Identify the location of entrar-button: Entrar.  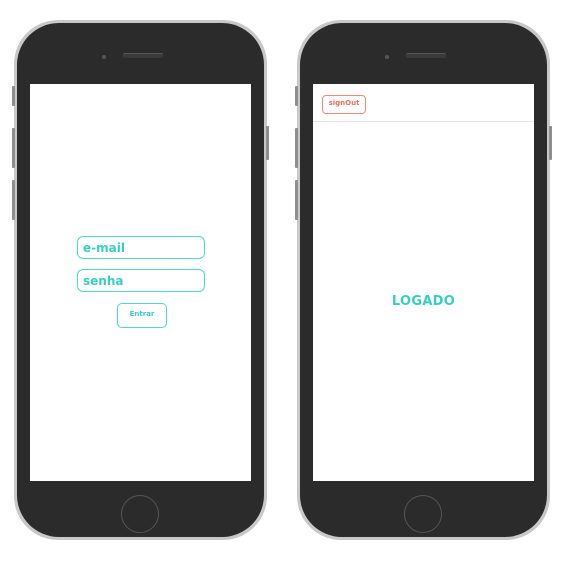
(142, 315).